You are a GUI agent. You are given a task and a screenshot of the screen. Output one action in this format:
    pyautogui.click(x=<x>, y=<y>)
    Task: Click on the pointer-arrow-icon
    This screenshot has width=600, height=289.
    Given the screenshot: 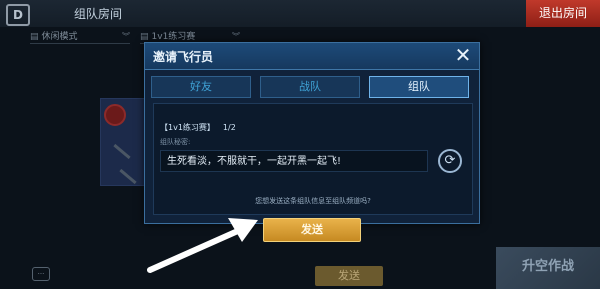 What is the action you would take?
    pyautogui.click(x=202, y=245)
    